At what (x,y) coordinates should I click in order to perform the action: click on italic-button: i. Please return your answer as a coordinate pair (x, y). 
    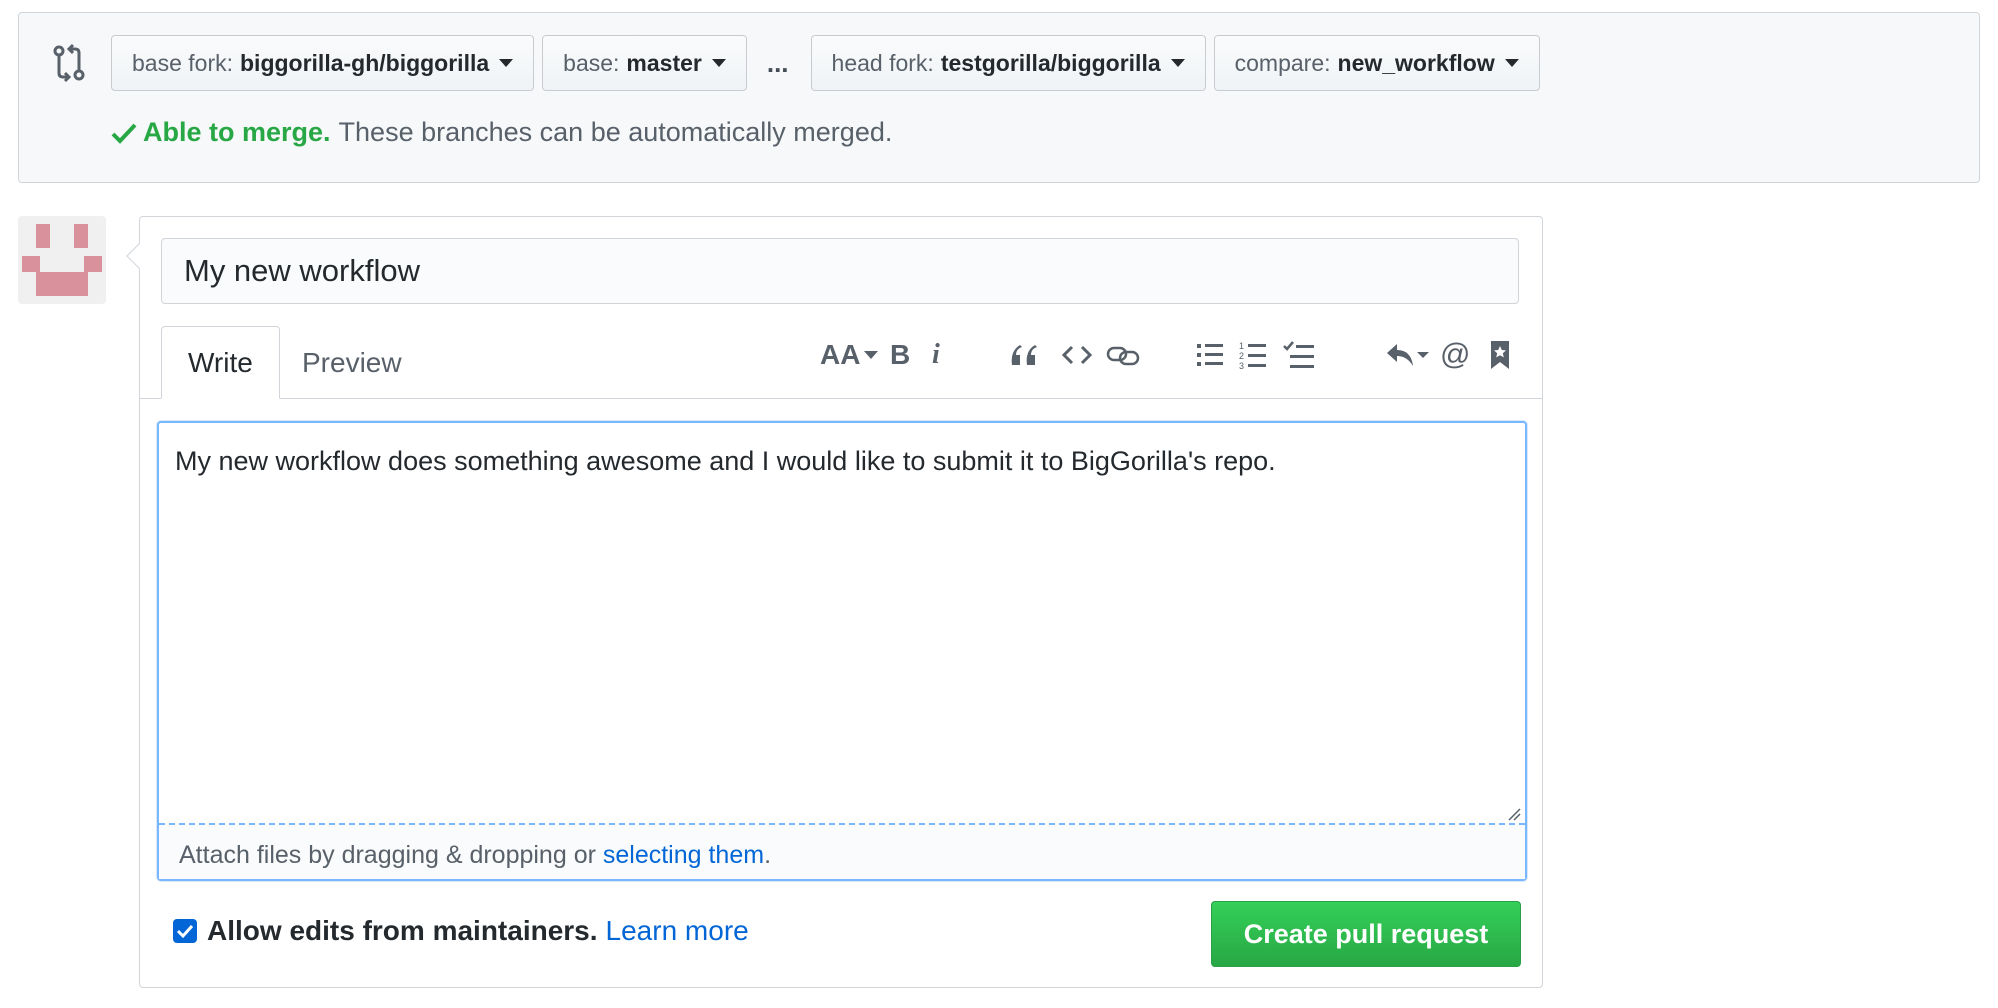
    Looking at the image, I should click on (936, 355).